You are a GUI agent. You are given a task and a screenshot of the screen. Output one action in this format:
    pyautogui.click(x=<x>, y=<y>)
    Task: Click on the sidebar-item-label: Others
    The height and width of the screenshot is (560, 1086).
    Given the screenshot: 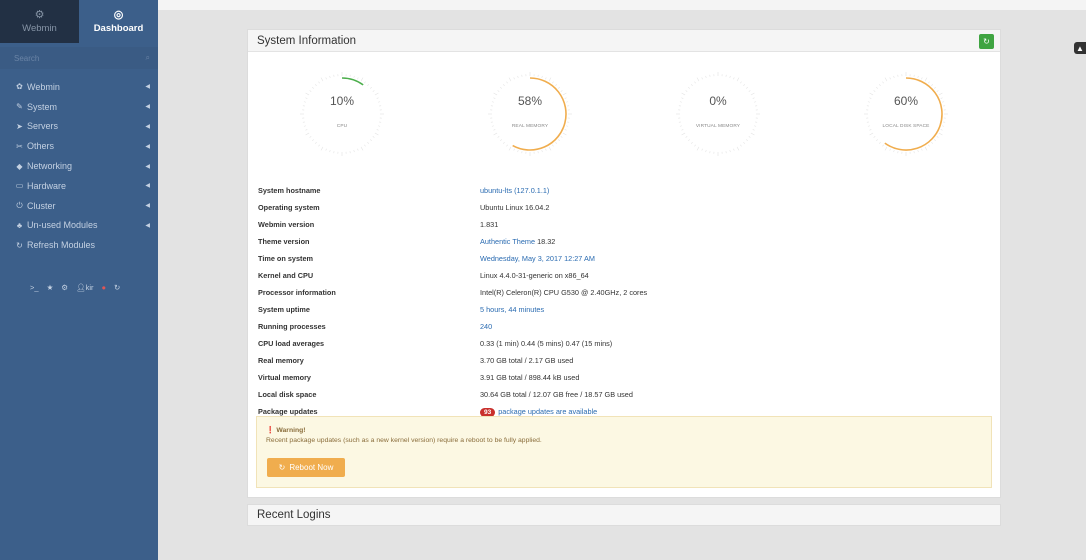 What is the action you would take?
    pyautogui.click(x=41, y=146)
    